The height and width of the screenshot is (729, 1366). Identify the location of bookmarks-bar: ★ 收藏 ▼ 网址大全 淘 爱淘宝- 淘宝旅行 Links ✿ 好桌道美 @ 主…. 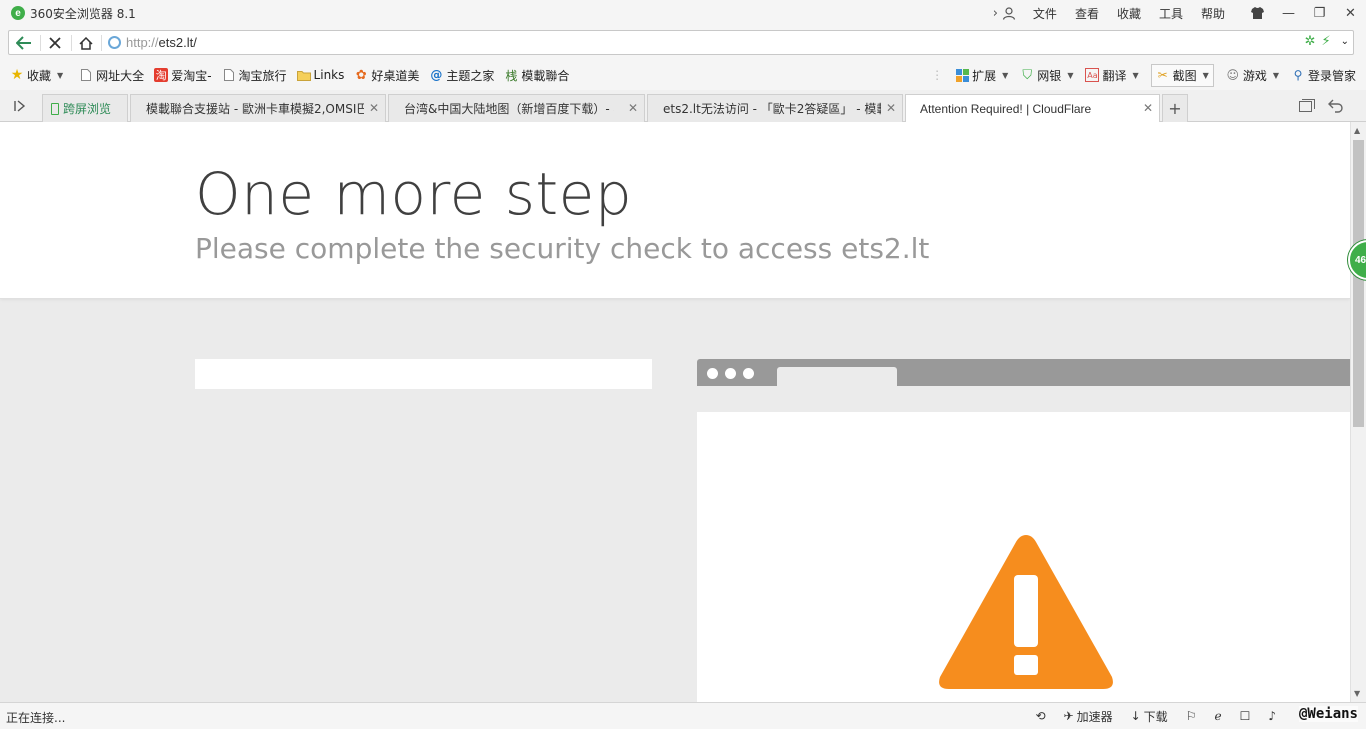
(683, 75).